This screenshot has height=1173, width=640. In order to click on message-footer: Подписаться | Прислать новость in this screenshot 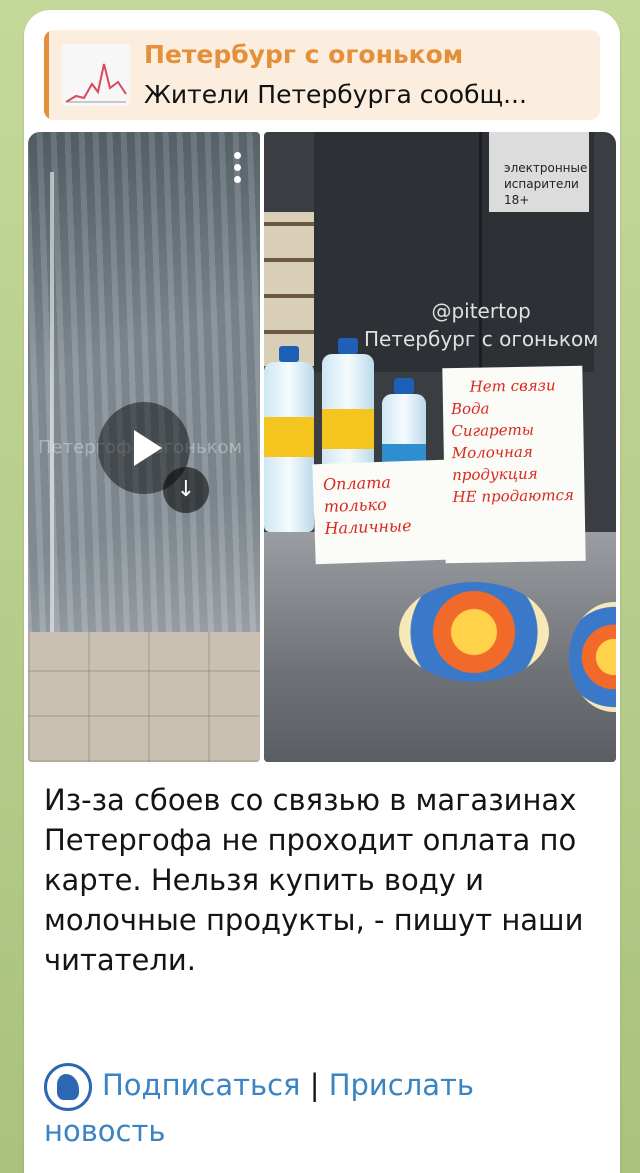, I will do `click(324, 1107)`.